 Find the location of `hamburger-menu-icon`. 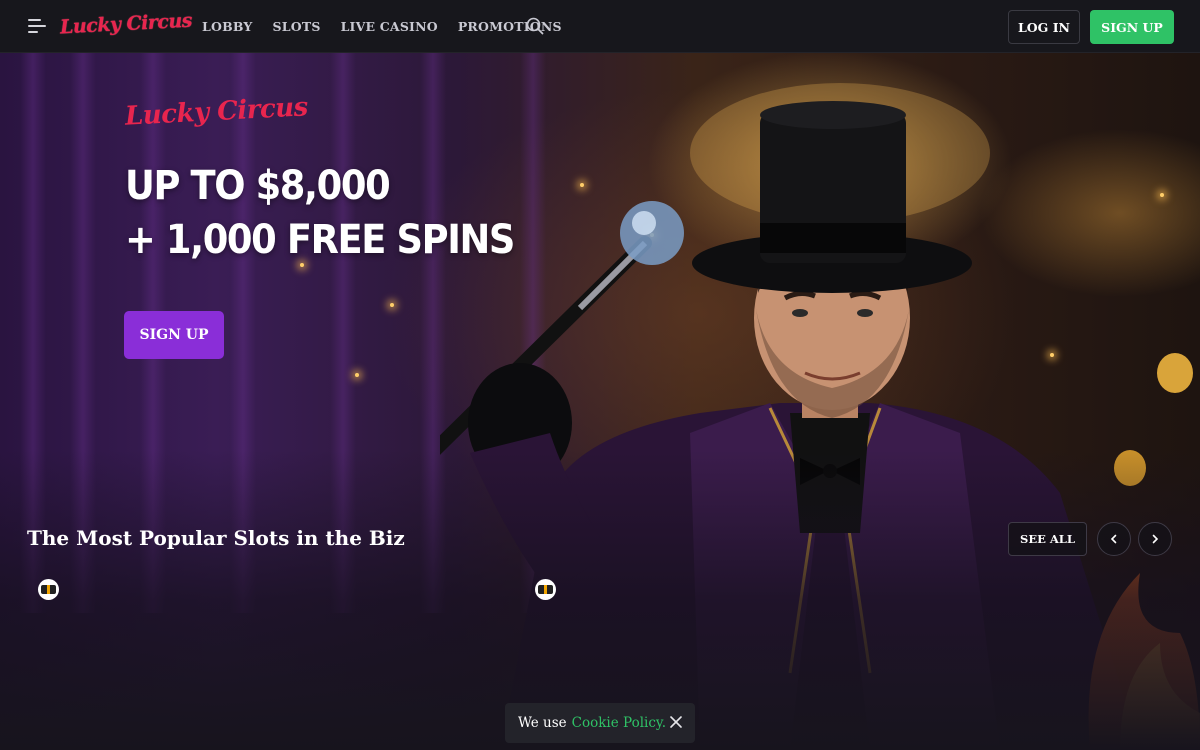

hamburger-menu-icon is located at coordinates (37, 26).